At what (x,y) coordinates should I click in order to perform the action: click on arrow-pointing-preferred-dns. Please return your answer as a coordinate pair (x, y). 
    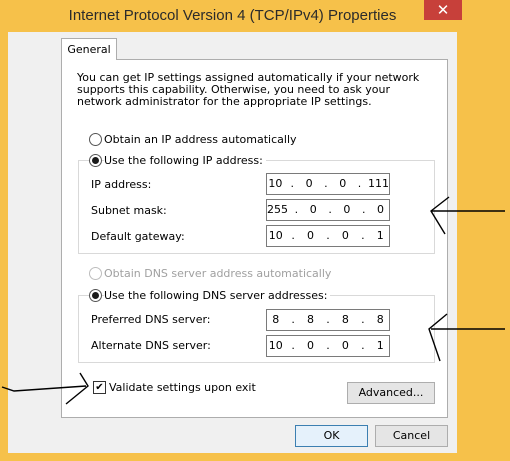
    Looking at the image, I should click on (466, 337).